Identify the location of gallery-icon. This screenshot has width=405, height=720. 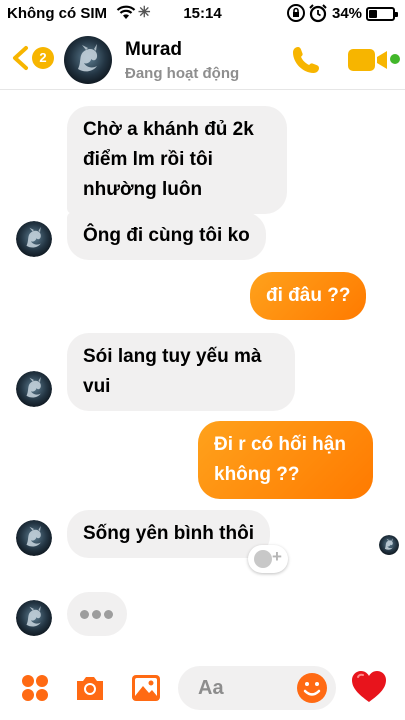
(146, 688).